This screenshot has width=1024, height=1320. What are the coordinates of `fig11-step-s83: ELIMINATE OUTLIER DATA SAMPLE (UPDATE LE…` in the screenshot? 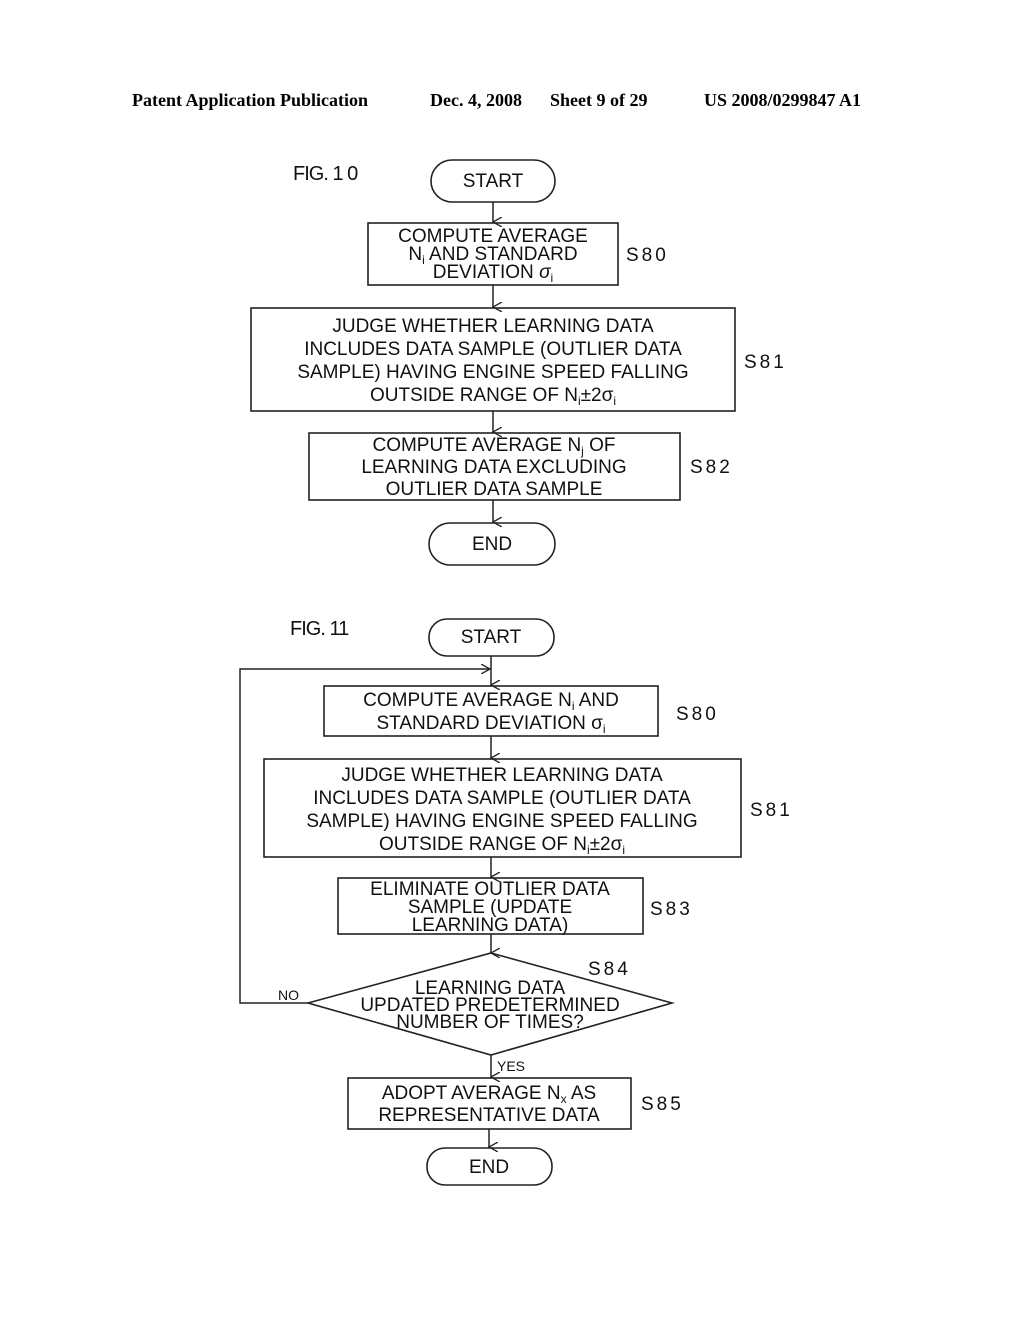 It's located at (490, 906).